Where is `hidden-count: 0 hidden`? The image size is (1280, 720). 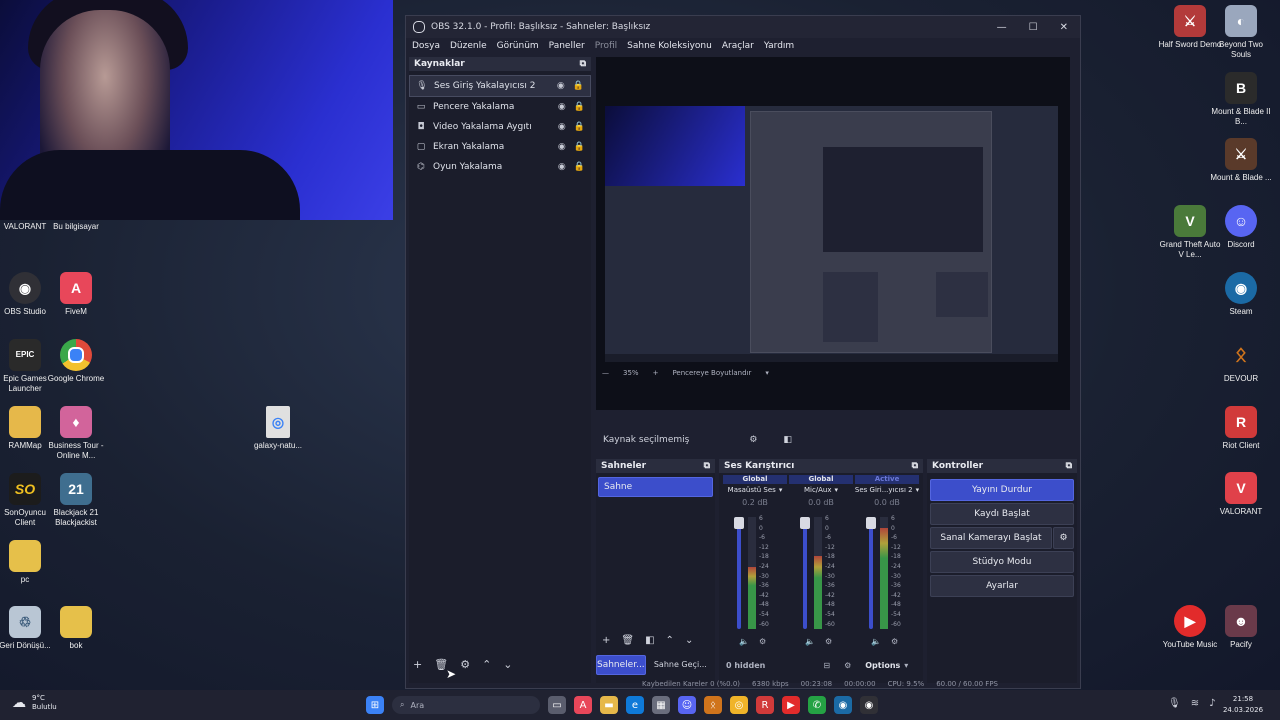
hidden-count: 0 hidden is located at coordinates (745, 665).